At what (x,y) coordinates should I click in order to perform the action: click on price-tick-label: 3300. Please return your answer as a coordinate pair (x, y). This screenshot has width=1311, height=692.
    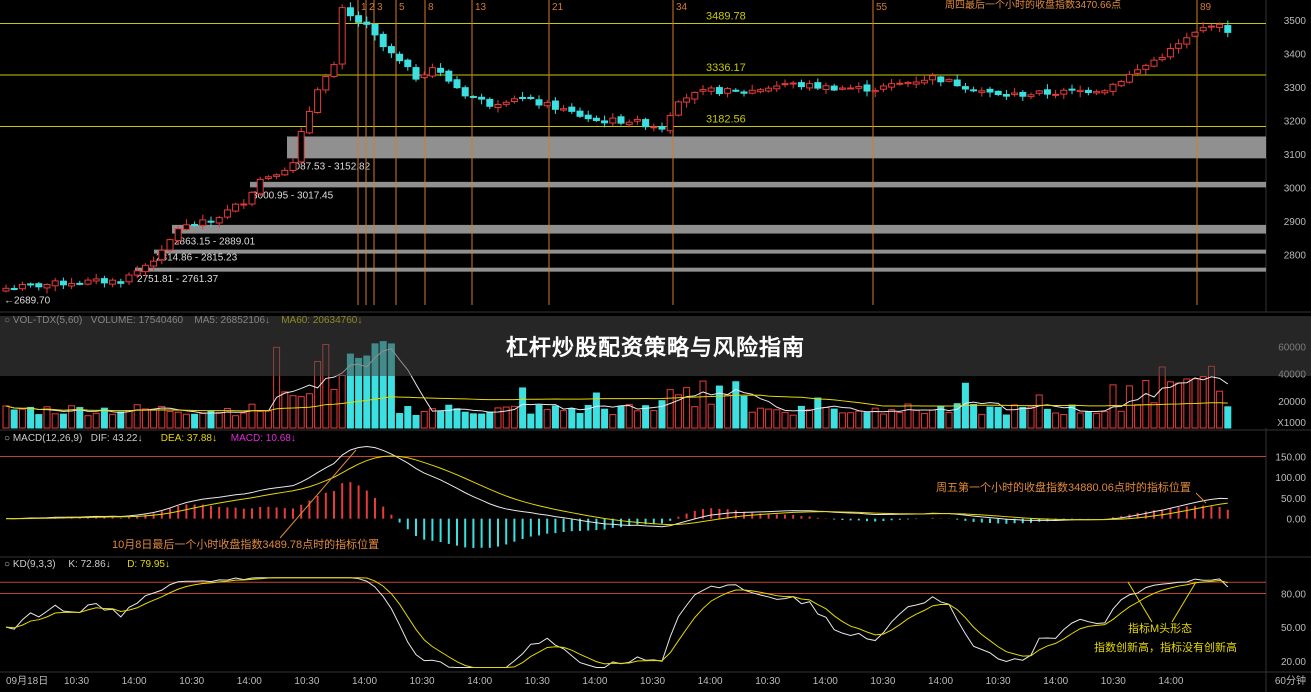
    Looking at the image, I should click on (1295, 88).